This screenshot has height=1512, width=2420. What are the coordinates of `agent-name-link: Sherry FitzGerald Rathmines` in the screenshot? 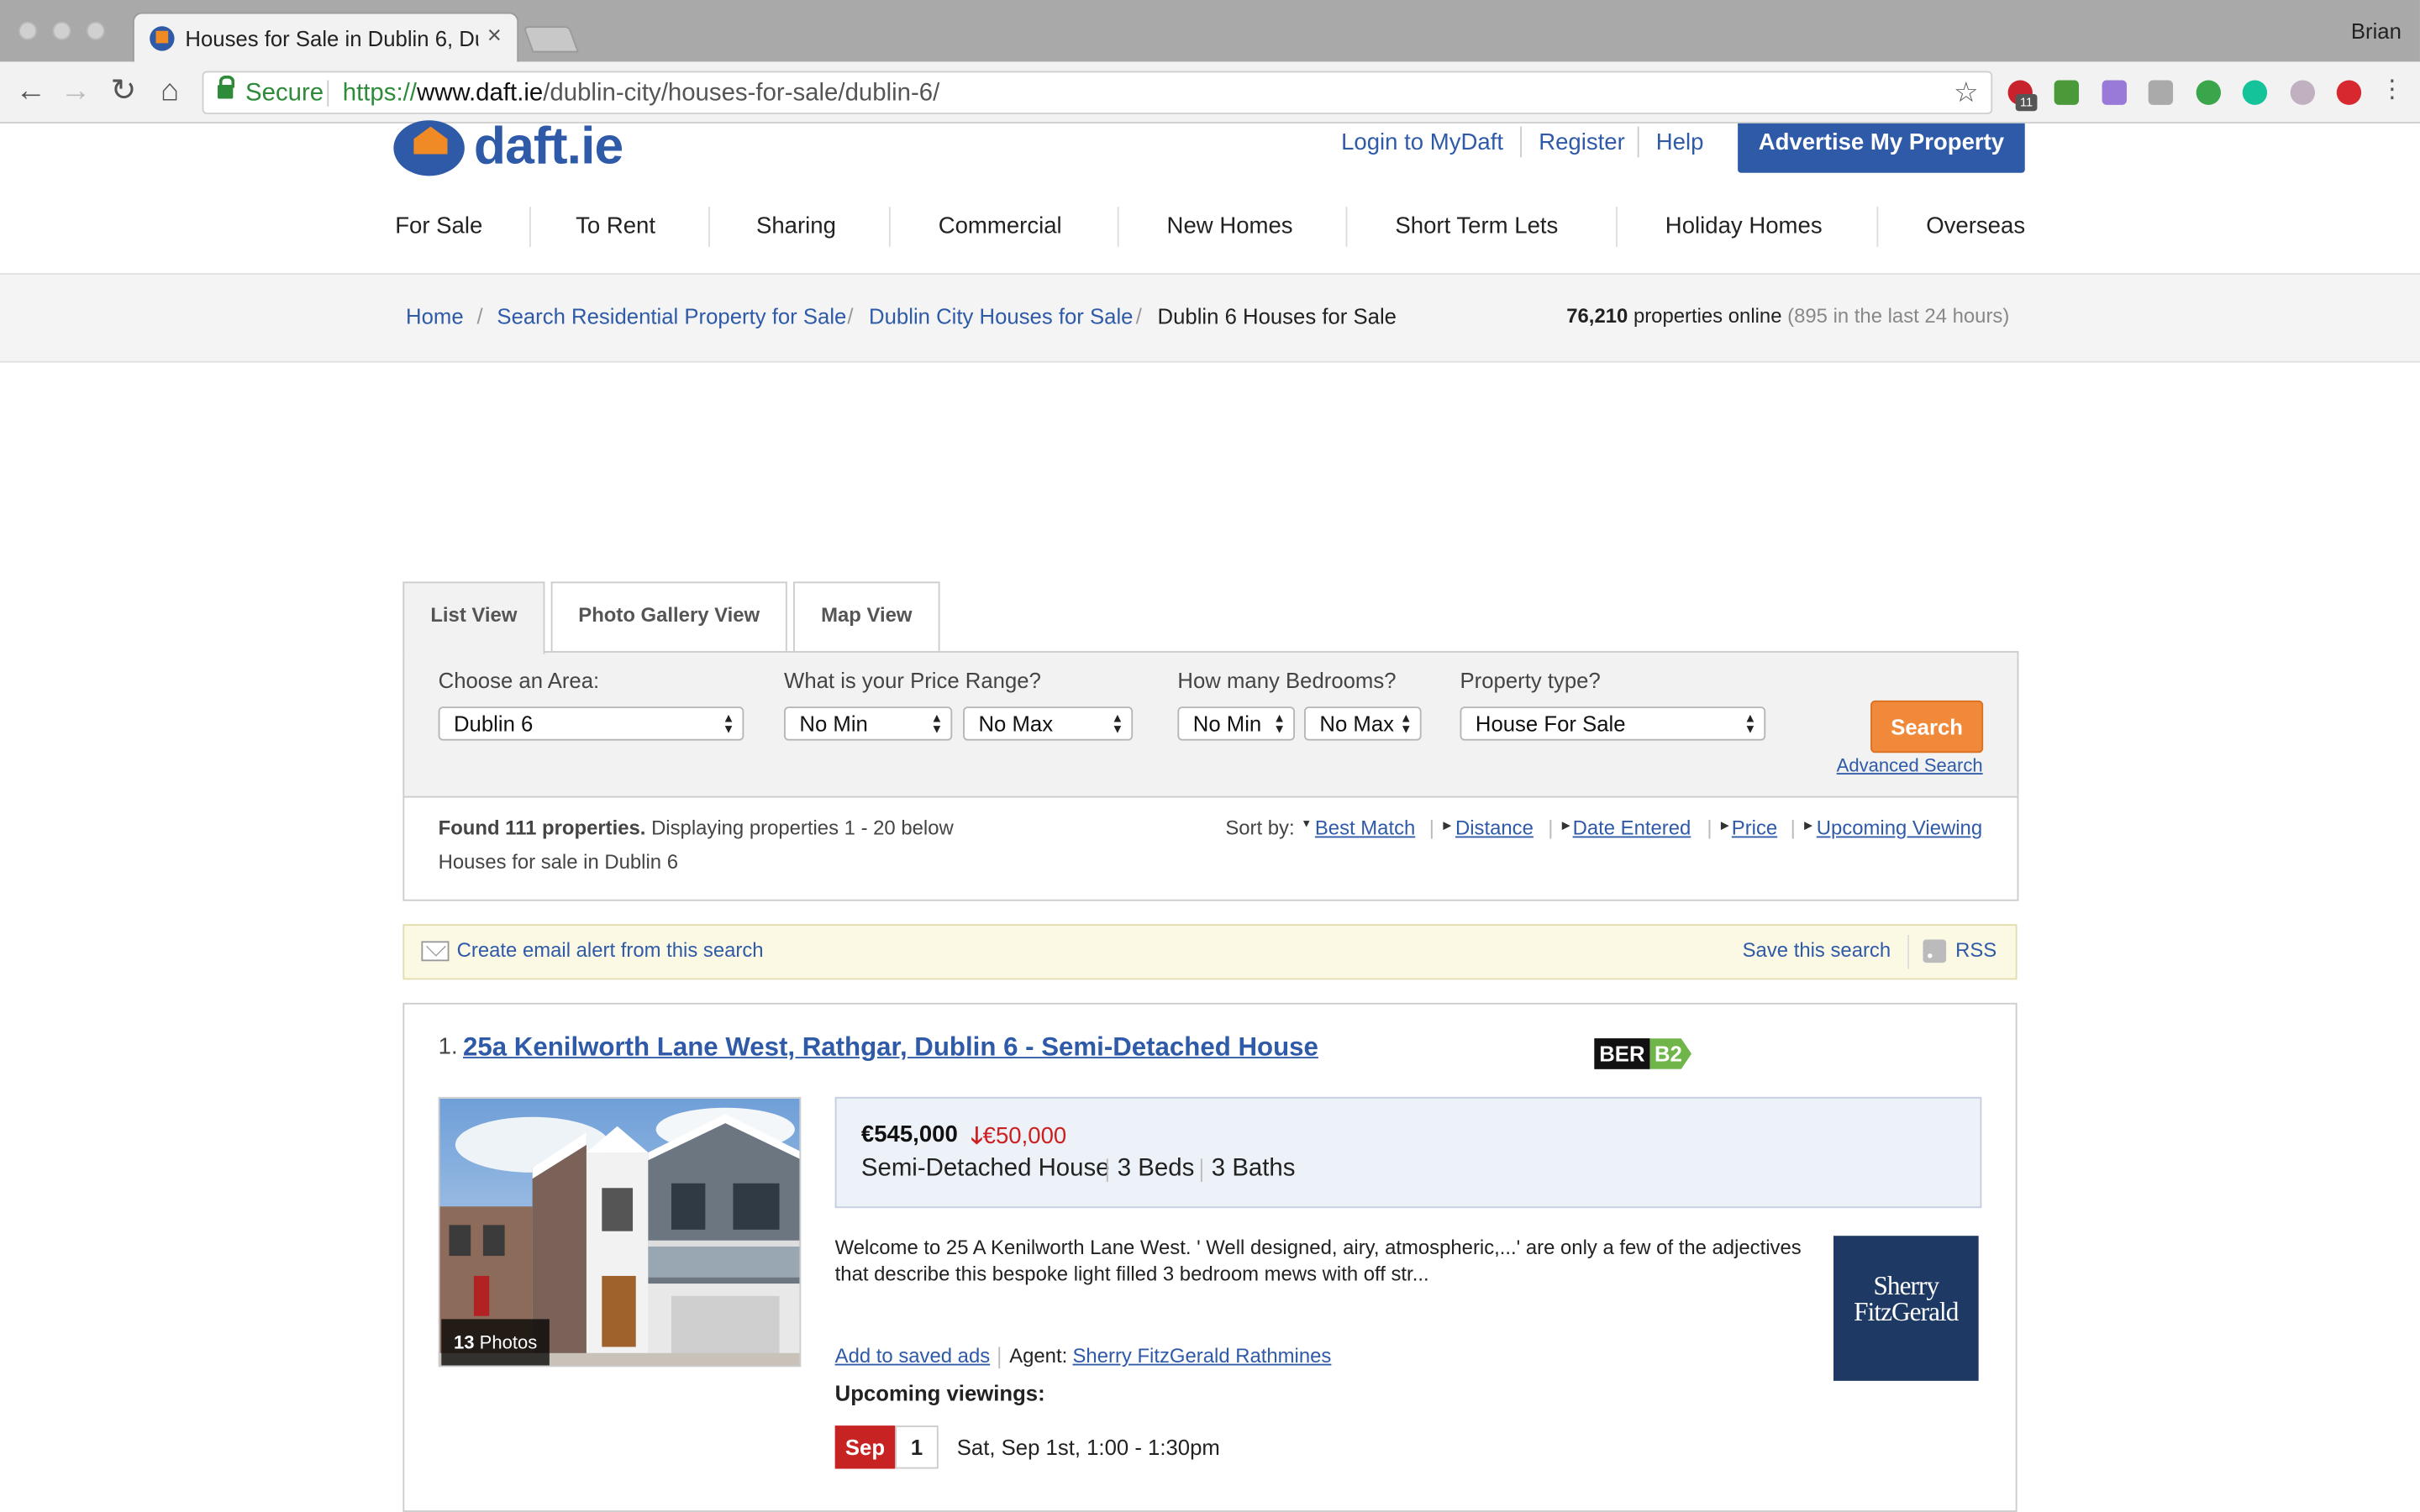 It's located at (1202, 1356).